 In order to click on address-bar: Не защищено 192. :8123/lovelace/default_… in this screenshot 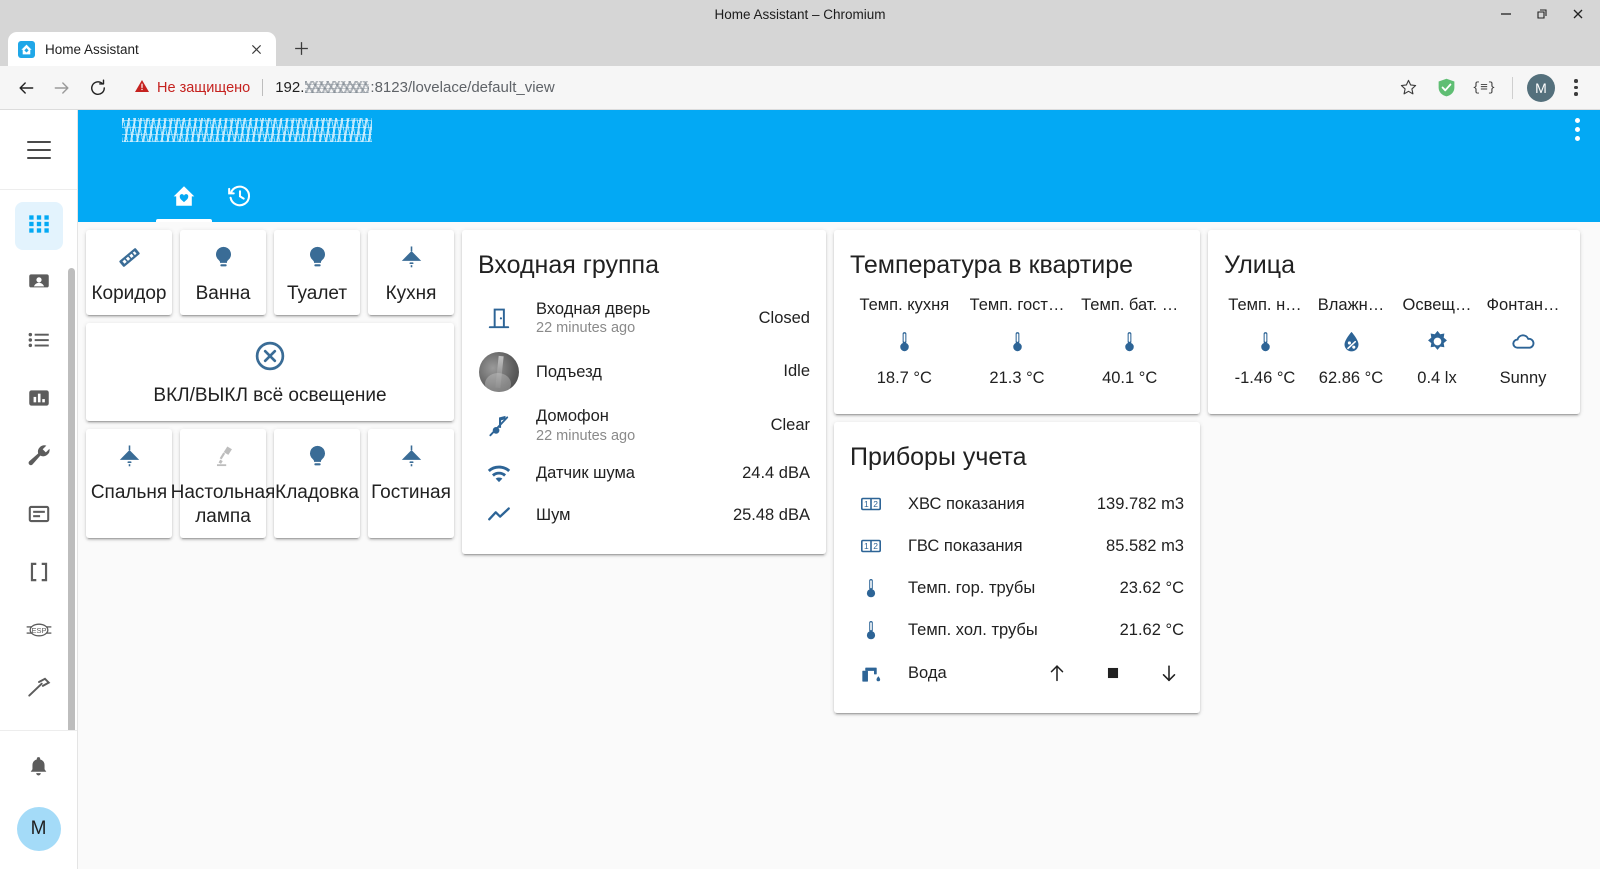, I will do `click(752, 88)`.